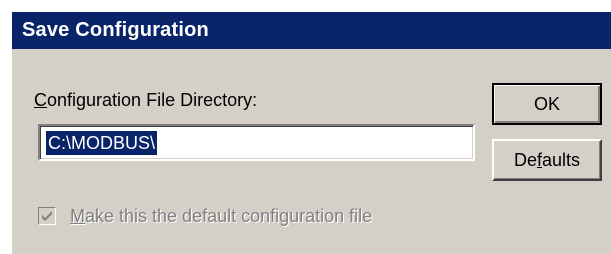  Describe the element at coordinates (77, 216) in the screenshot. I see `checkbox-label-mnemonic: M` at that location.